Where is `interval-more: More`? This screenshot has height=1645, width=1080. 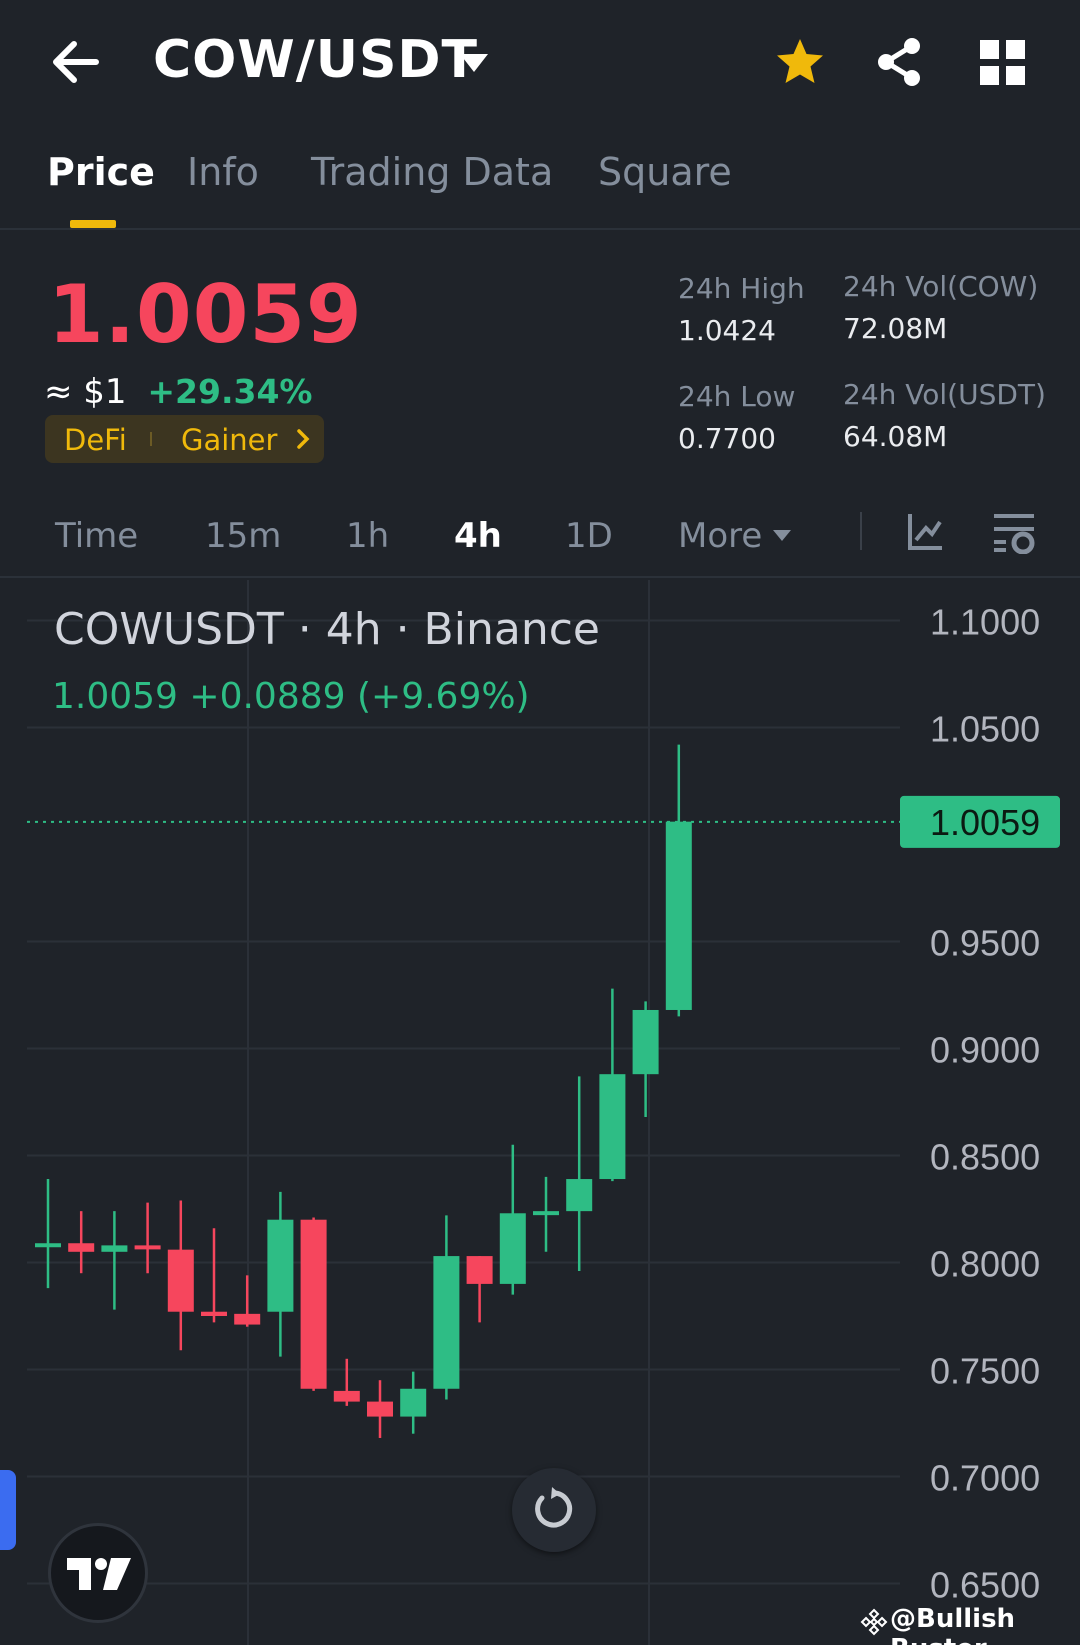 interval-more: More is located at coordinates (720, 536).